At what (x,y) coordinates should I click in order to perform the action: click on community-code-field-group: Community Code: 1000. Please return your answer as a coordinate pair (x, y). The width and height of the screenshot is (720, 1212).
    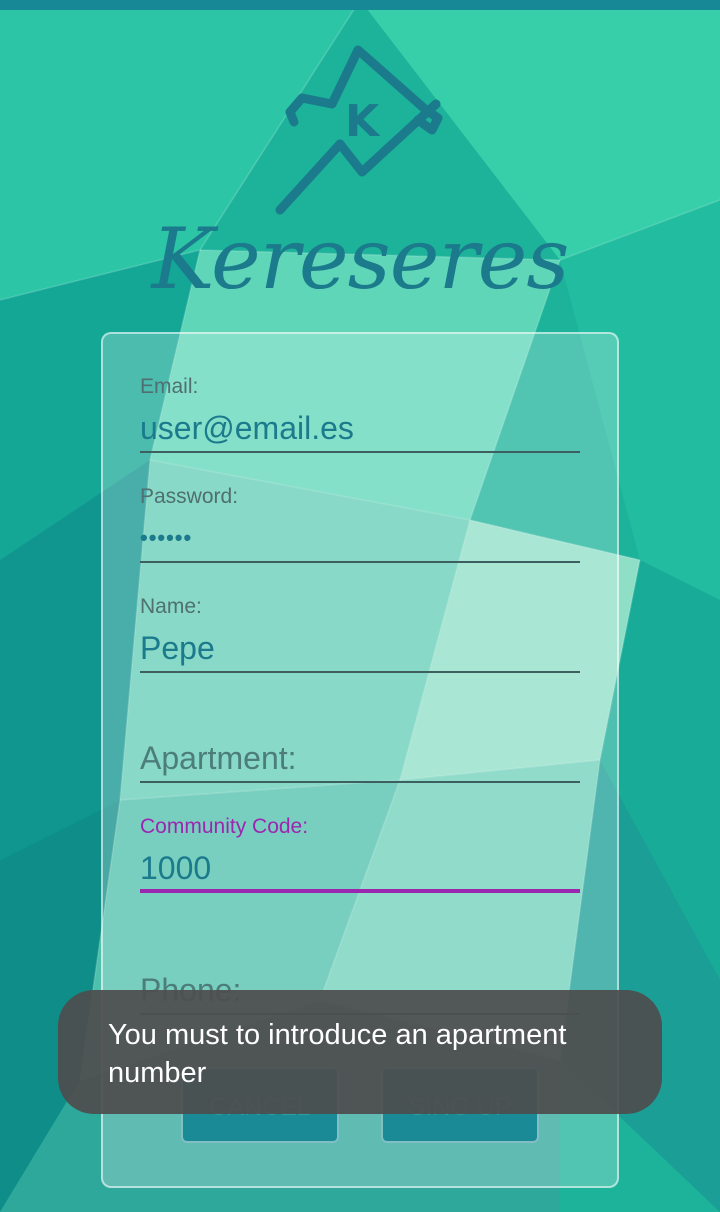
    Looking at the image, I should click on (360, 854).